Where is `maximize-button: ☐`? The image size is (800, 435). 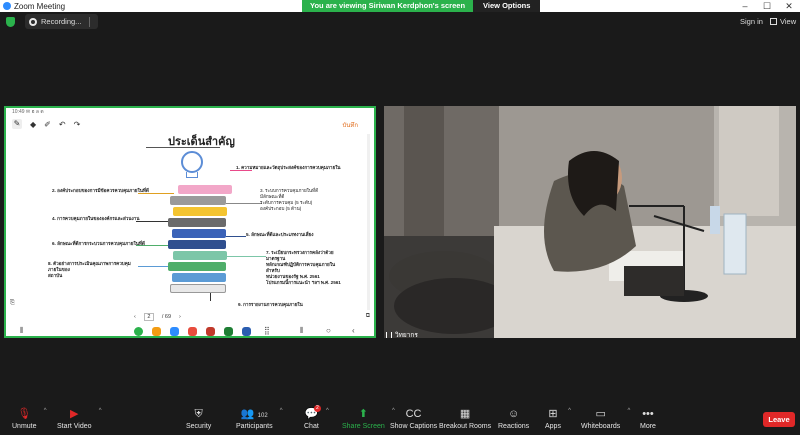 maximize-button: ☐ is located at coordinates (767, 6).